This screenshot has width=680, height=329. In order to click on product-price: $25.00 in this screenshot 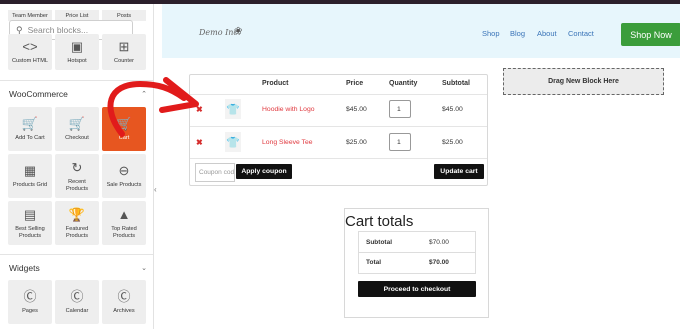, I will do `click(356, 142)`.